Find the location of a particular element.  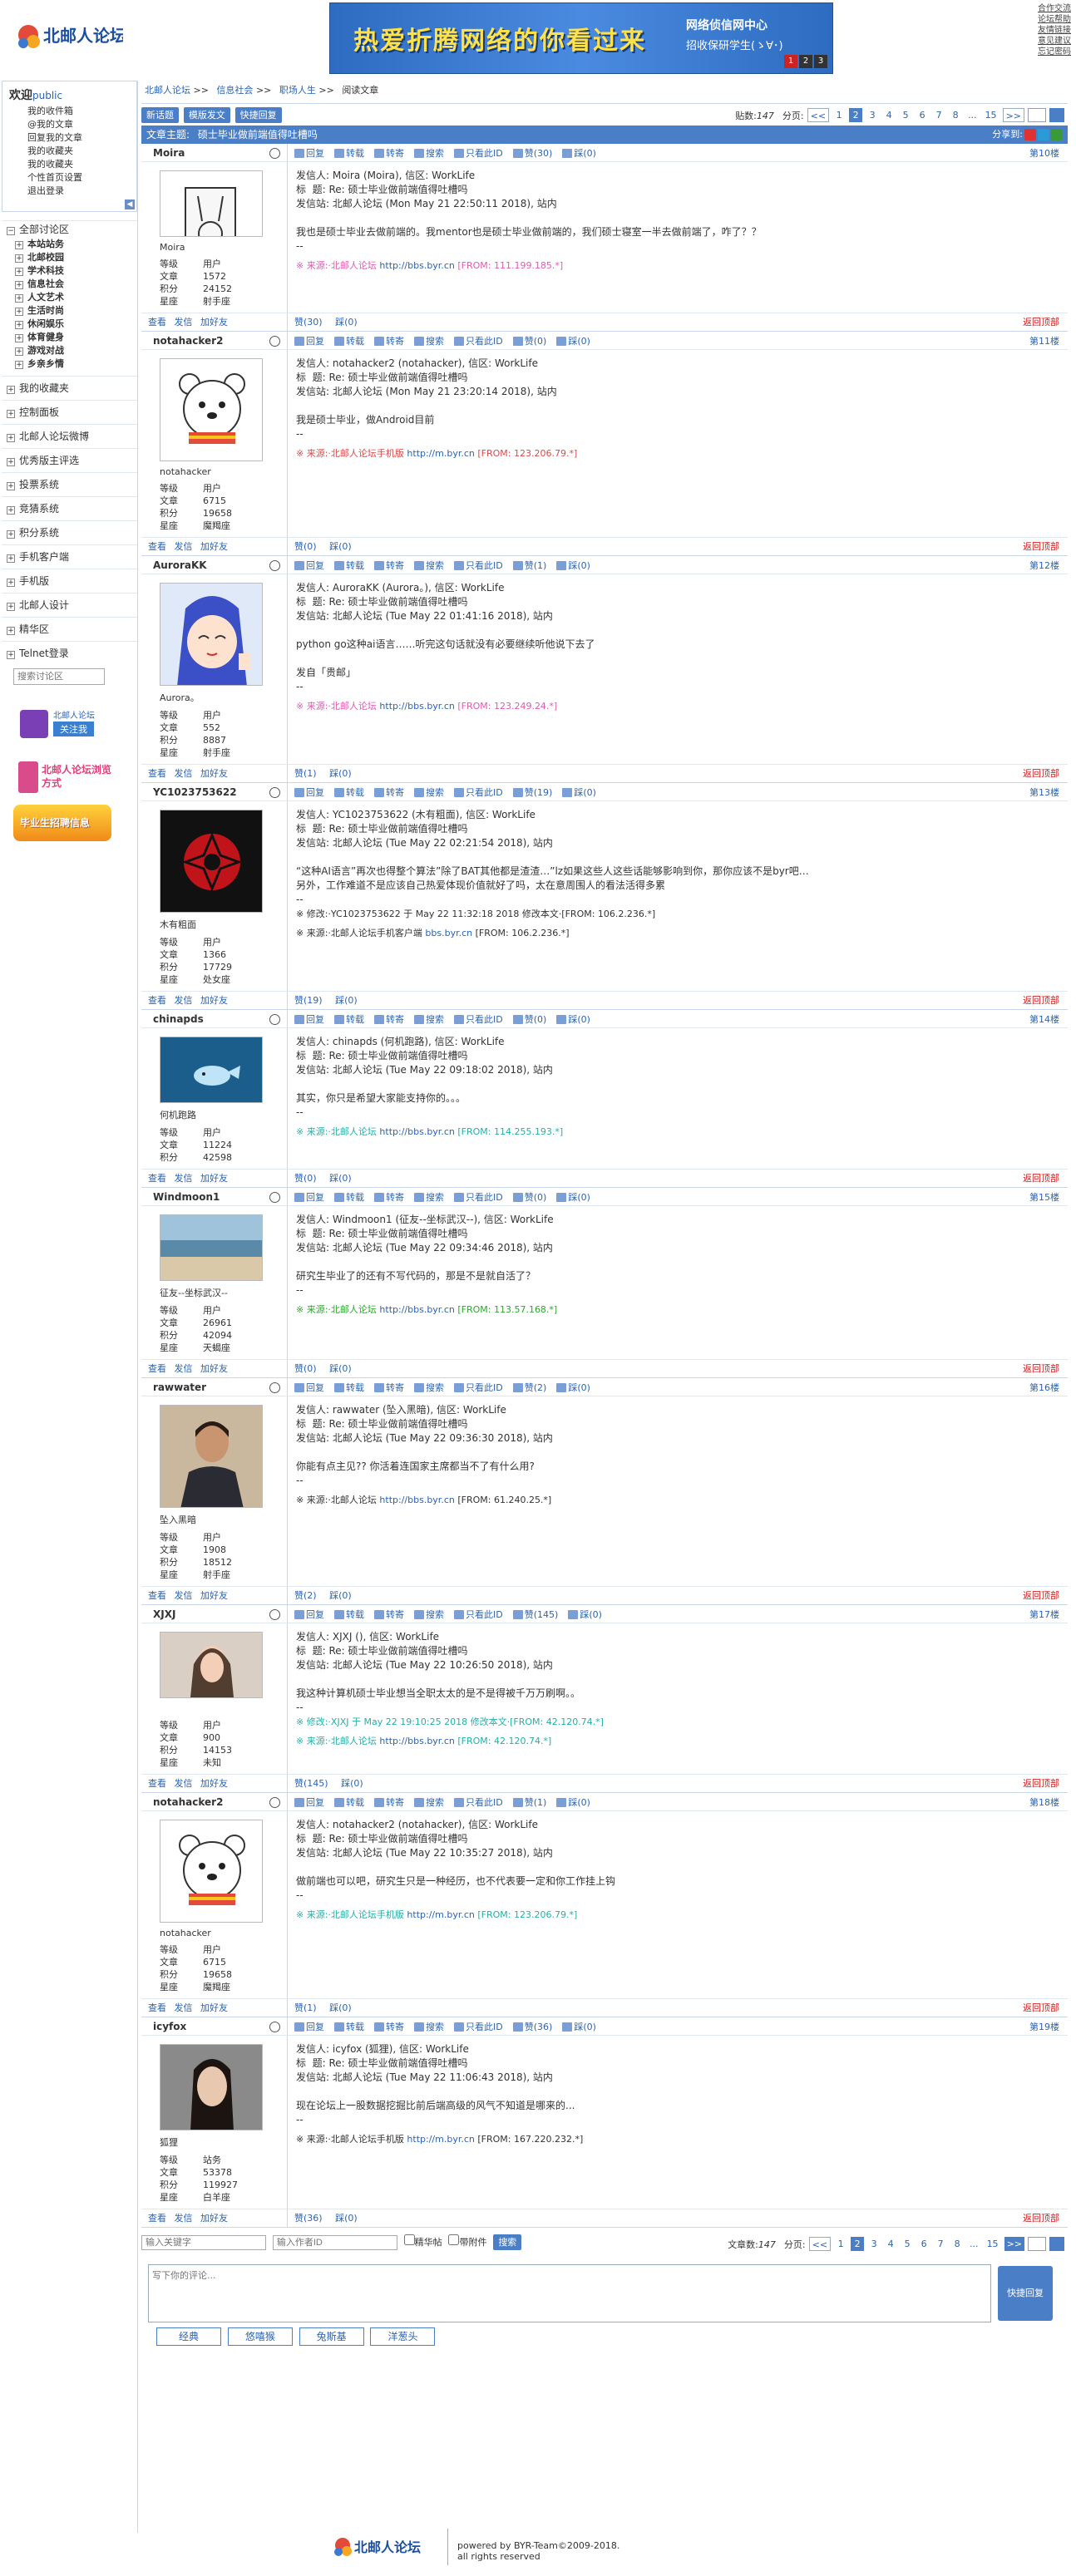

emot-tab-onion: 洋葱头 is located at coordinates (403, 2336).